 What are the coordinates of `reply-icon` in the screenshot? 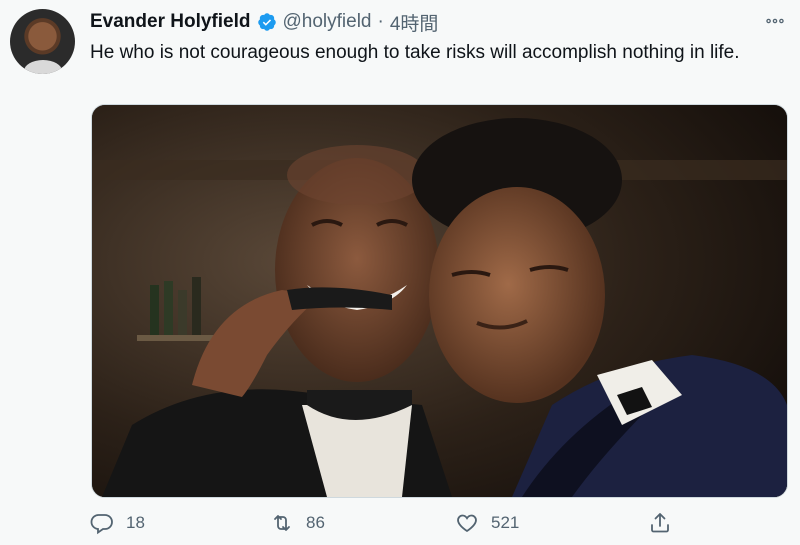 It's located at (101, 524).